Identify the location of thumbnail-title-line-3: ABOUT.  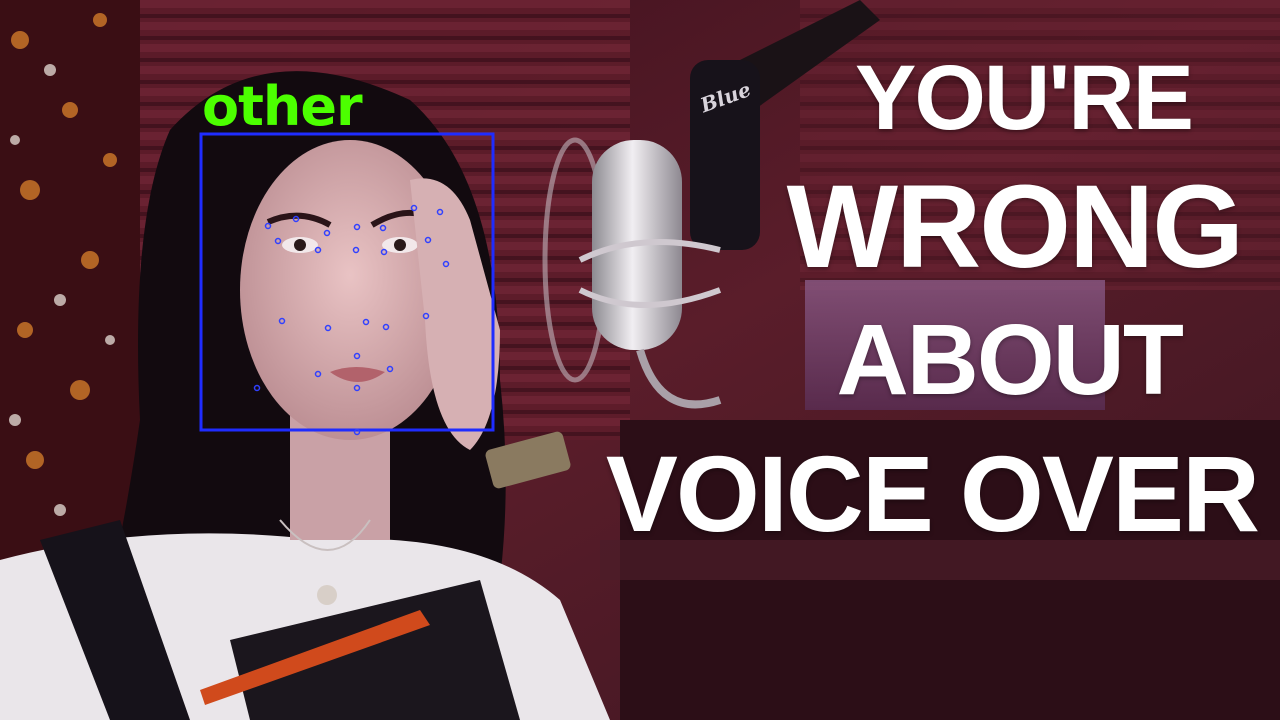
(1010, 360).